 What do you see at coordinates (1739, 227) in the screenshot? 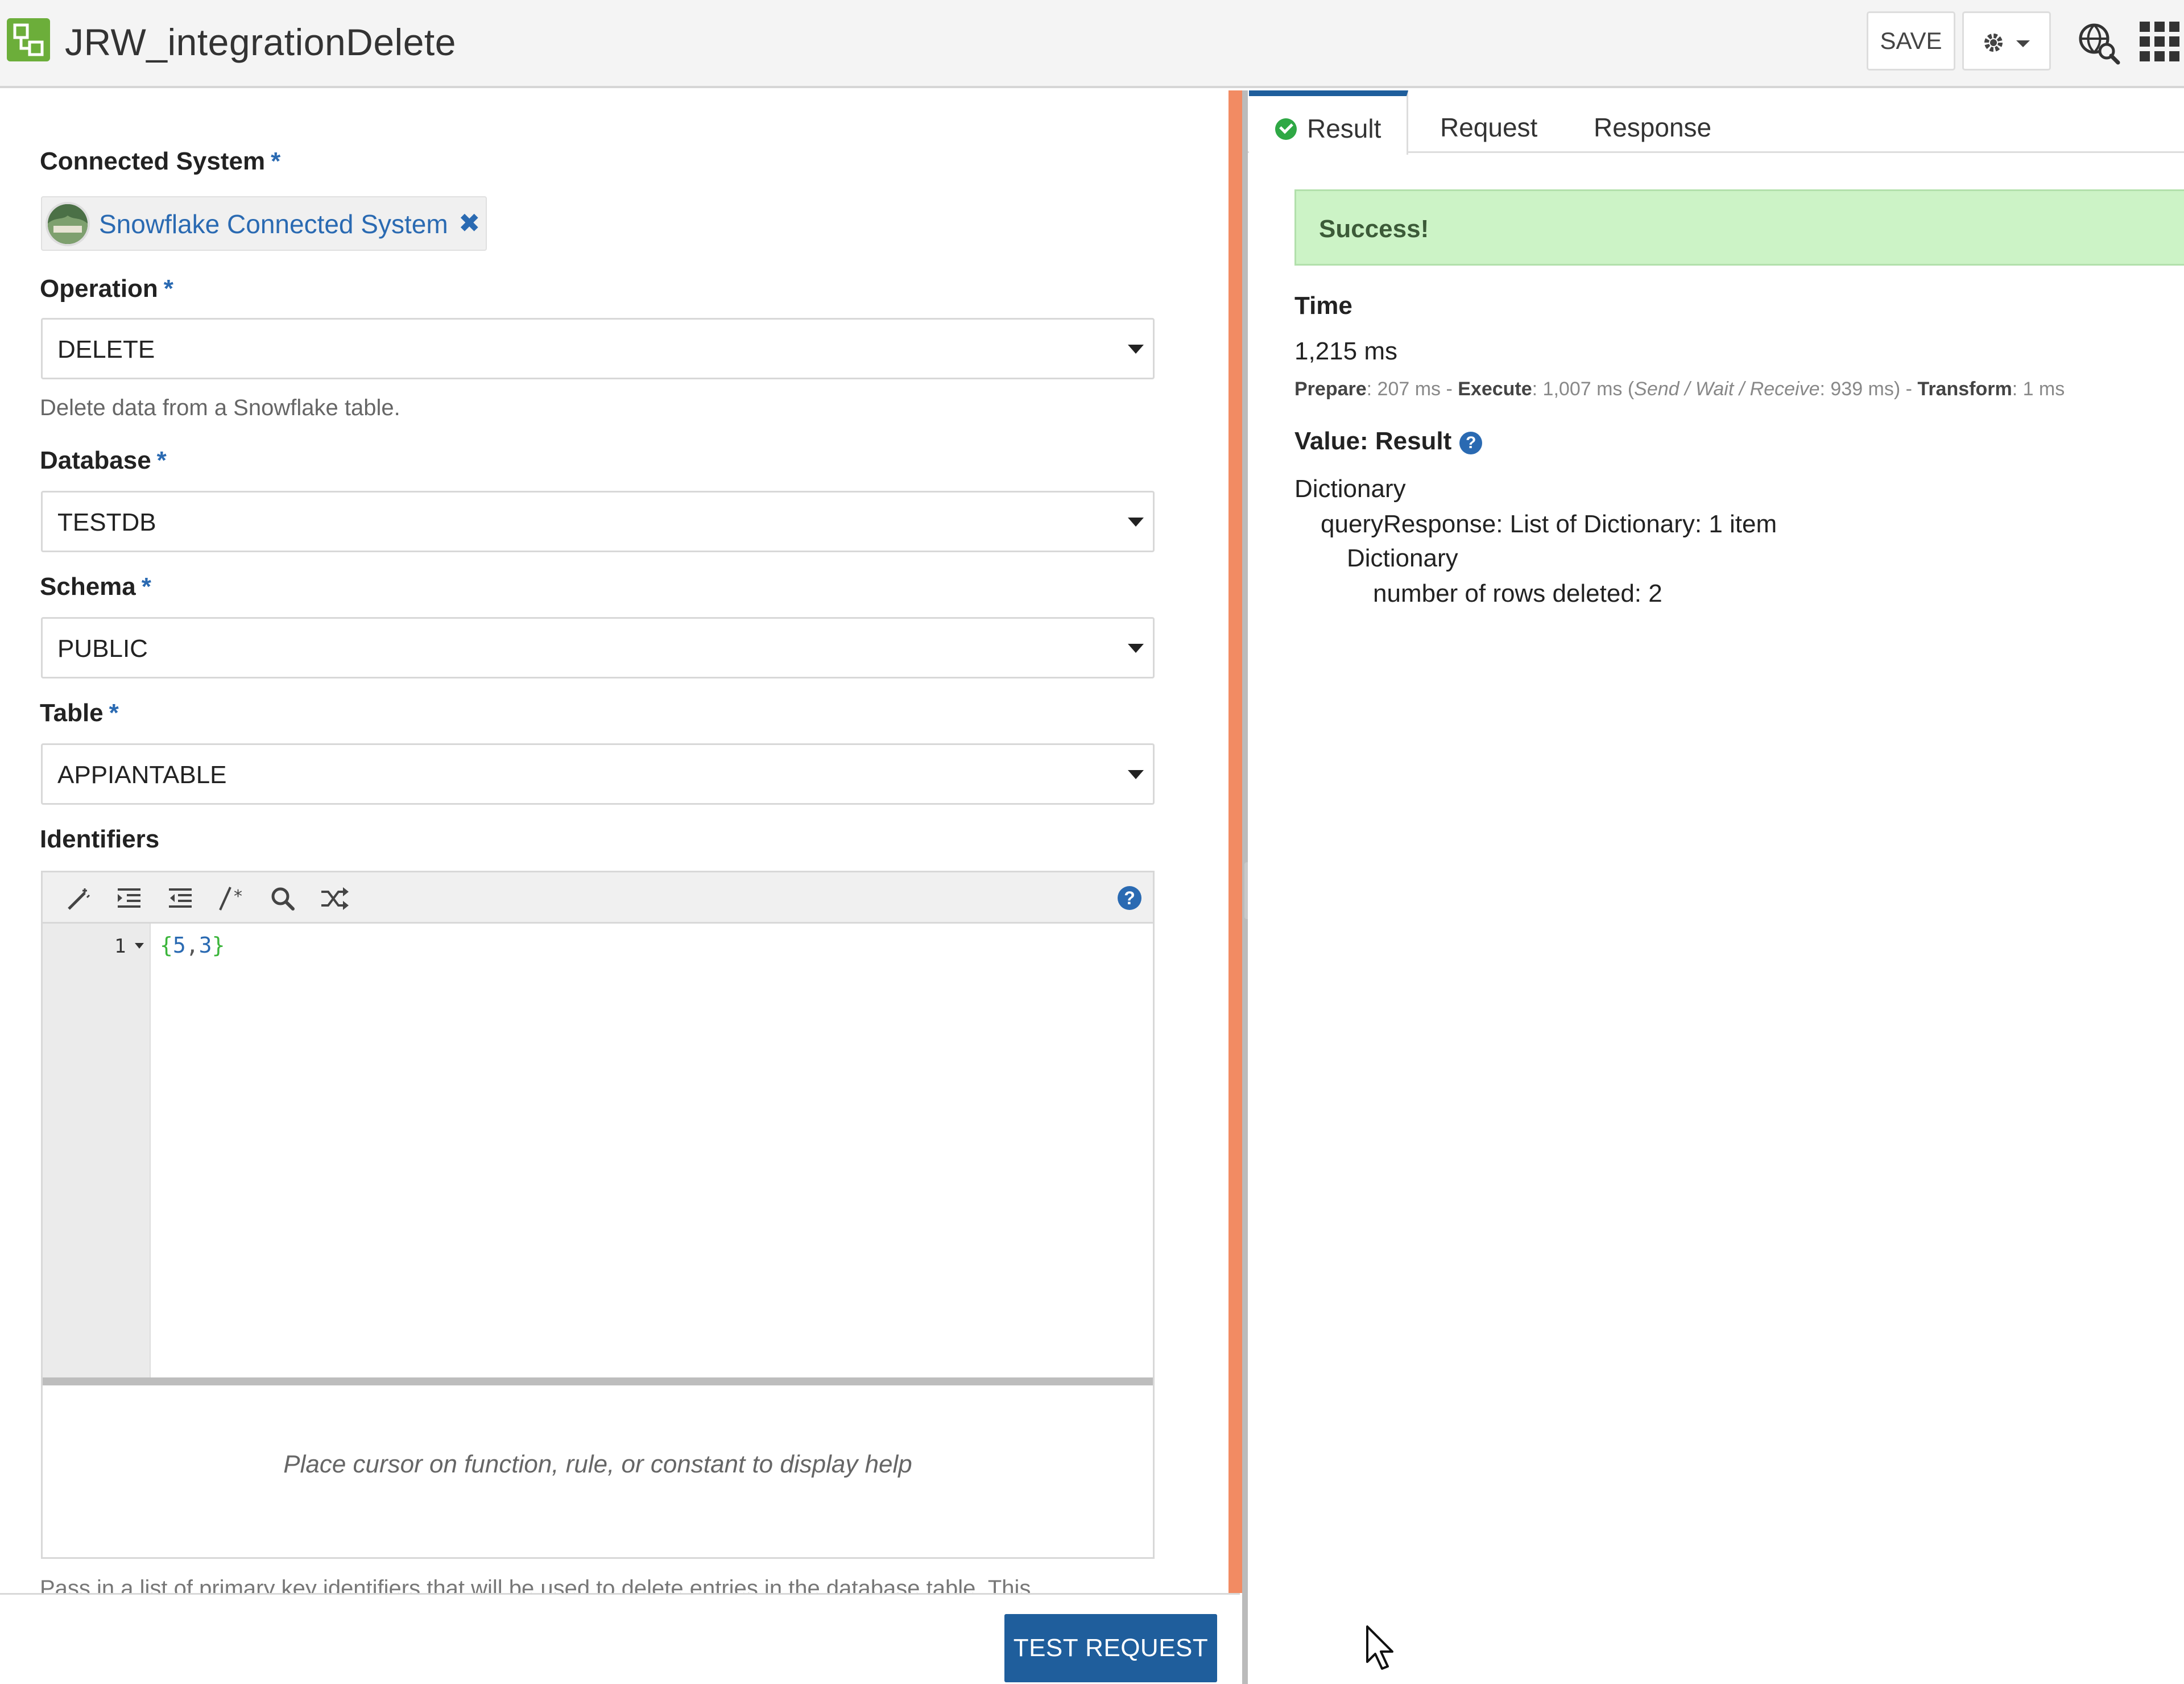
I see `success-banner: Success!` at bounding box center [1739, 227].